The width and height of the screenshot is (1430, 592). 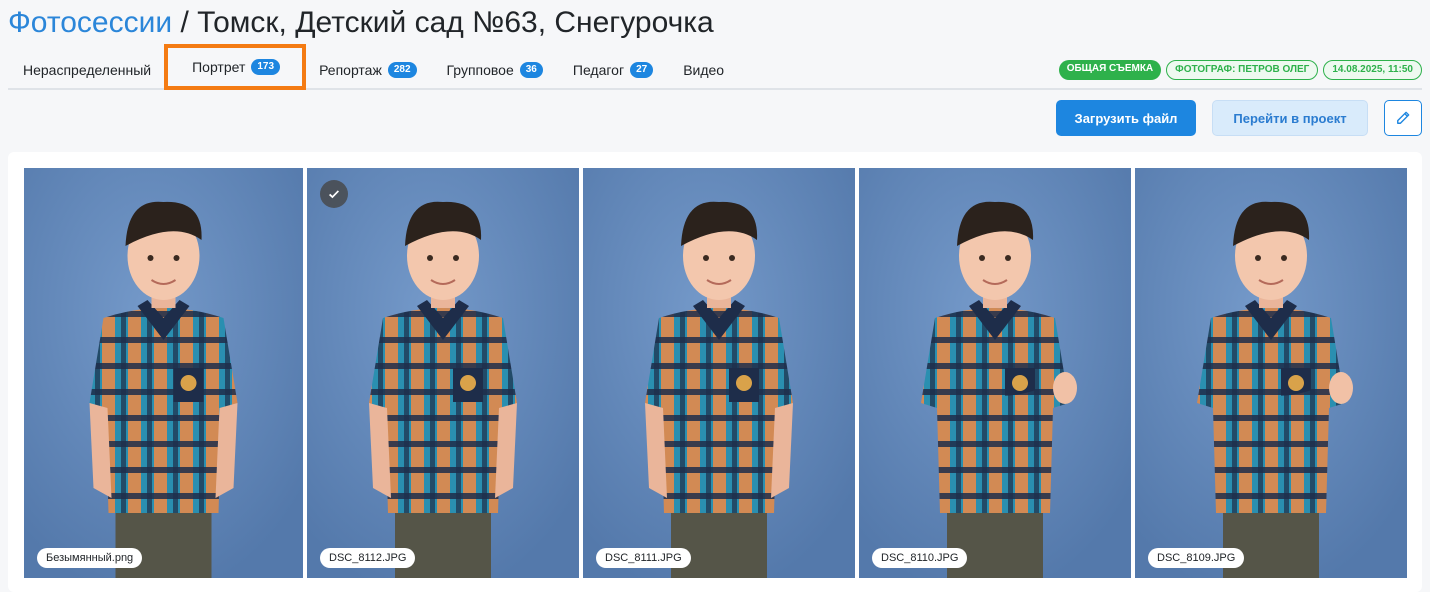 What do you see at coordinates (480, 70) in the screenshot?
I see `tab-label: Групповое` at bounding box center [480, 70].